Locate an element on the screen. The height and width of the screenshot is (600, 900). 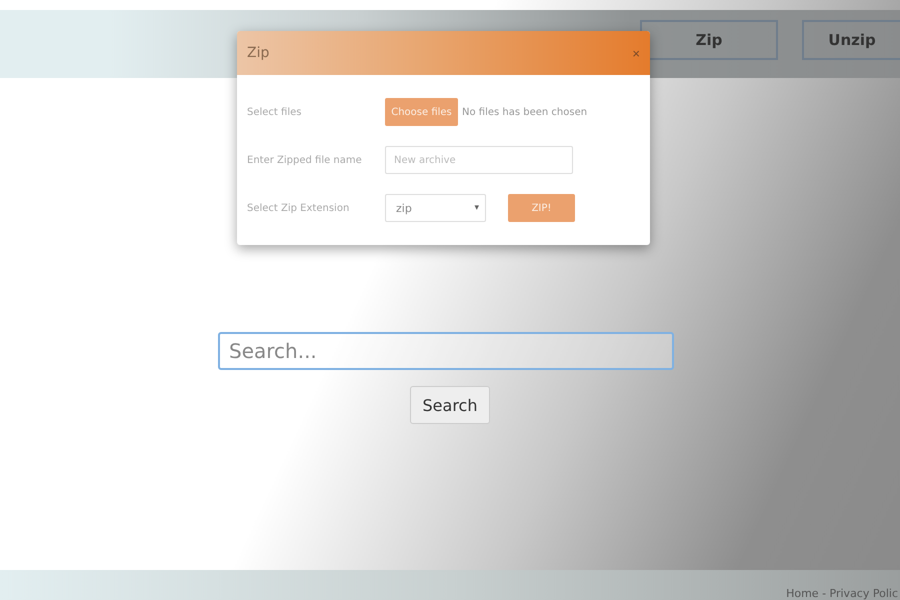
header-button: Unzip is located at coordinates (851, 40).